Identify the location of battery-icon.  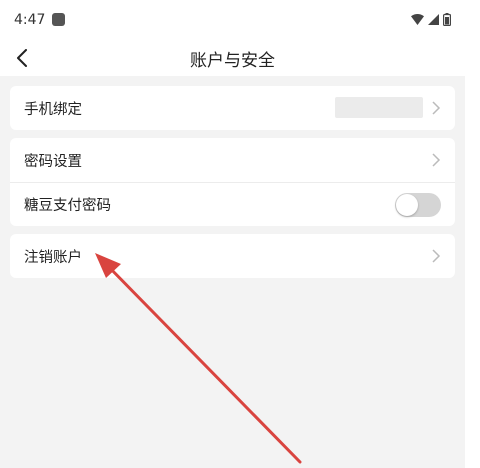
(447, 19).